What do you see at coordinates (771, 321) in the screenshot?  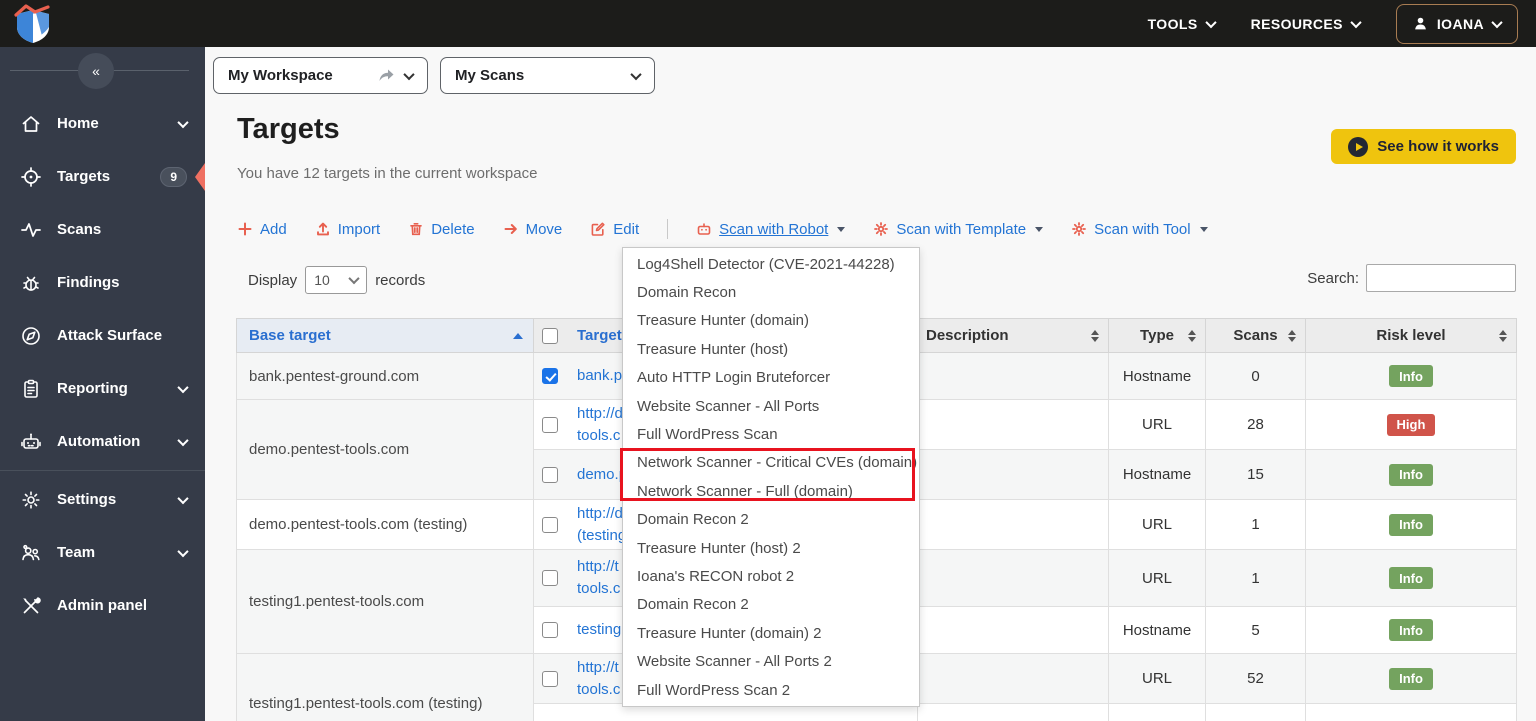 I see `robot-menu-item: Treasure Hunter (domain)` at bounding box center [771, 321].